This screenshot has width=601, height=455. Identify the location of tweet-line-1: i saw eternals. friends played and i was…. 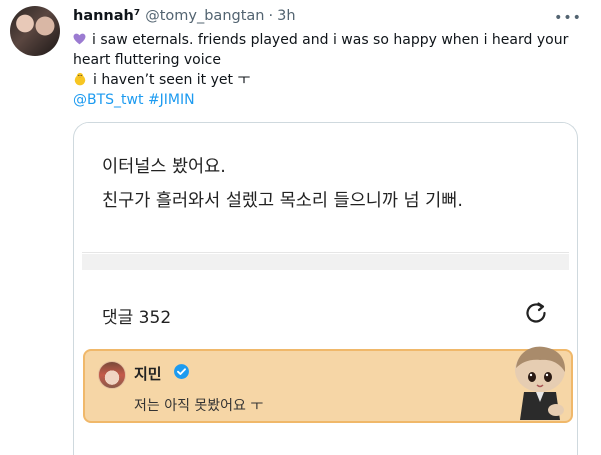
(333, 41).